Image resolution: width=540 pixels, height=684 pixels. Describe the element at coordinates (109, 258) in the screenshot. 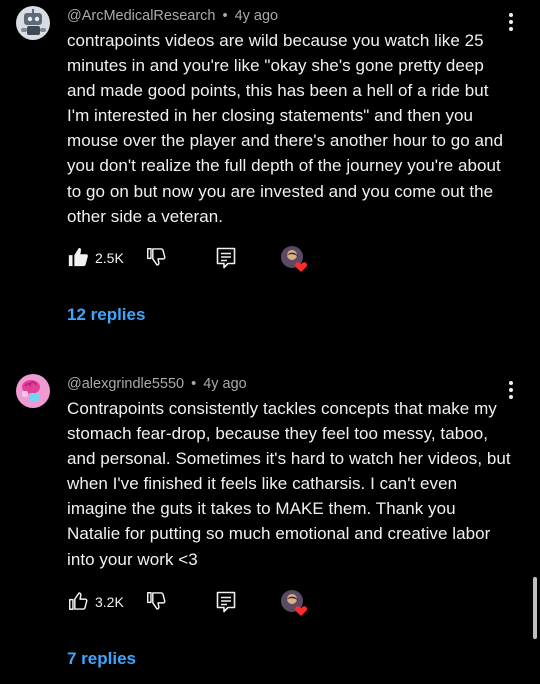

I see `like-count: 2.5K` at that location.